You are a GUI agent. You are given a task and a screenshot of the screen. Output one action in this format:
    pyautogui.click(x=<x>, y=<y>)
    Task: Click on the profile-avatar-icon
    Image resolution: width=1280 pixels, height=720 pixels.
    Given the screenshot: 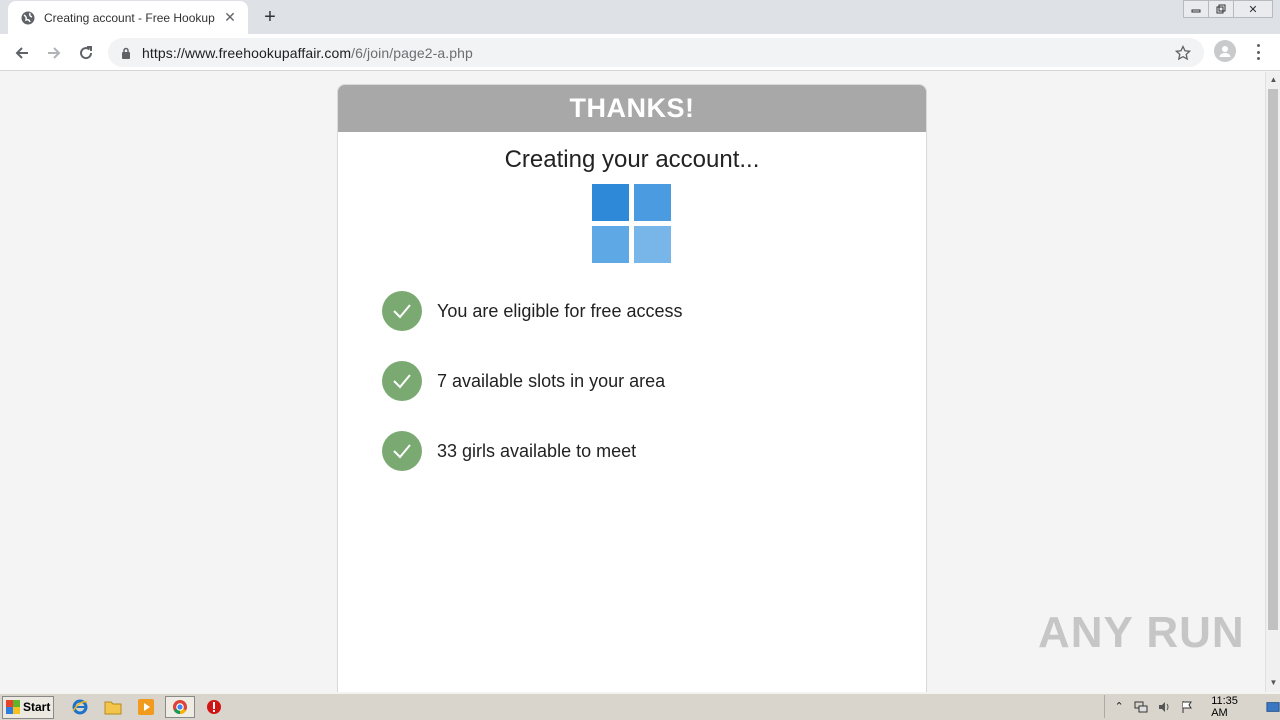 What is the action you would take?
    pyautogui.click(x=1225, y=51)
    